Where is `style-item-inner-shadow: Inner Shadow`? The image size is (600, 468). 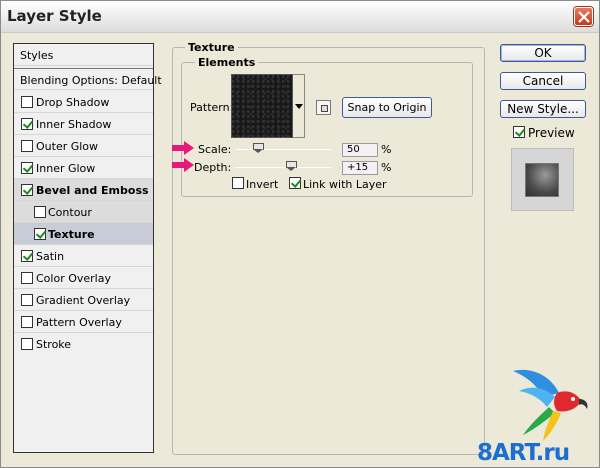 style-item-inner-shadow: Inner Shadow is located at coordinates (83, 124).